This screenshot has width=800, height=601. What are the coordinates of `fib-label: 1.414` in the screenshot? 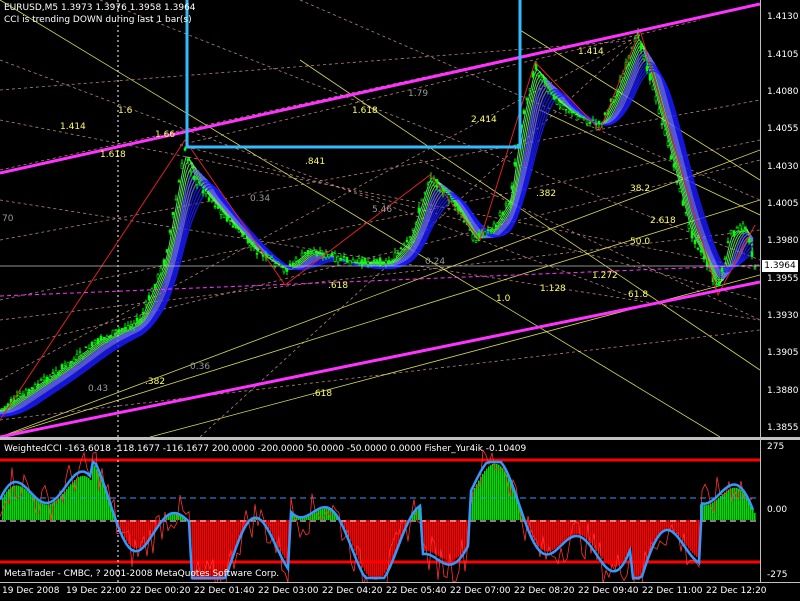 It's located at (73, 127).